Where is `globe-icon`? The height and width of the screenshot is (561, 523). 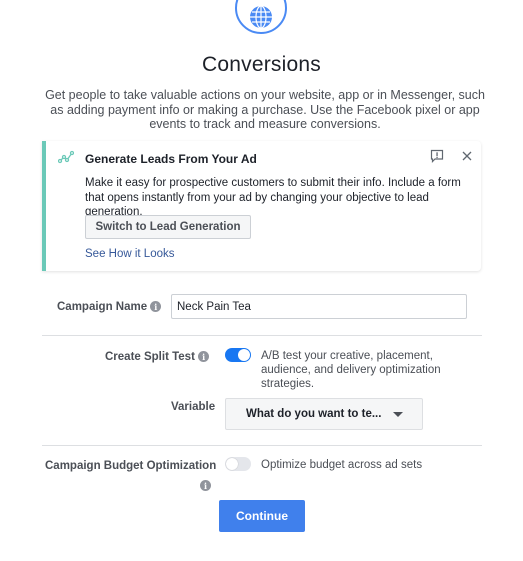
globe-icon is located at coordinates (261, 17).